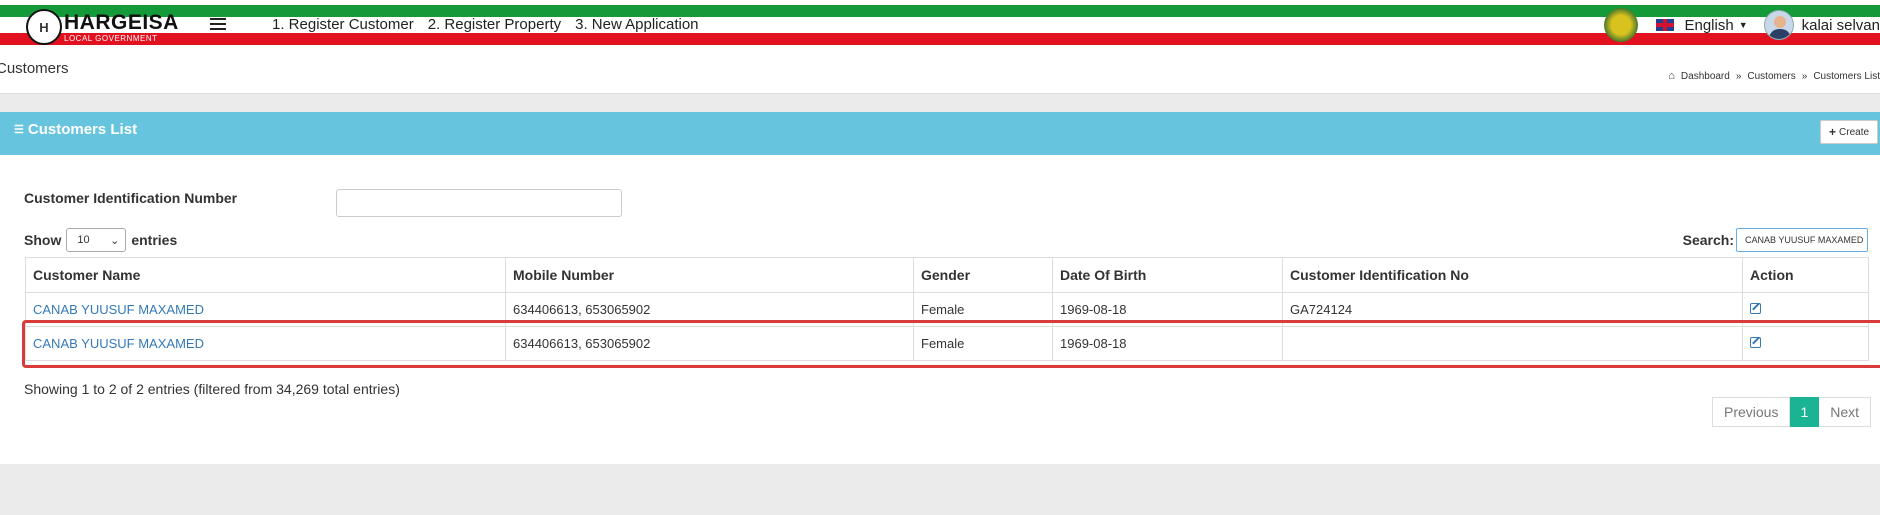 This screenshot has height=515, width=1880. What do you see at coordinates (1671, 76) in the screenshot?
I see `home-icon: ⌂` at bounding box center [1671, 76].